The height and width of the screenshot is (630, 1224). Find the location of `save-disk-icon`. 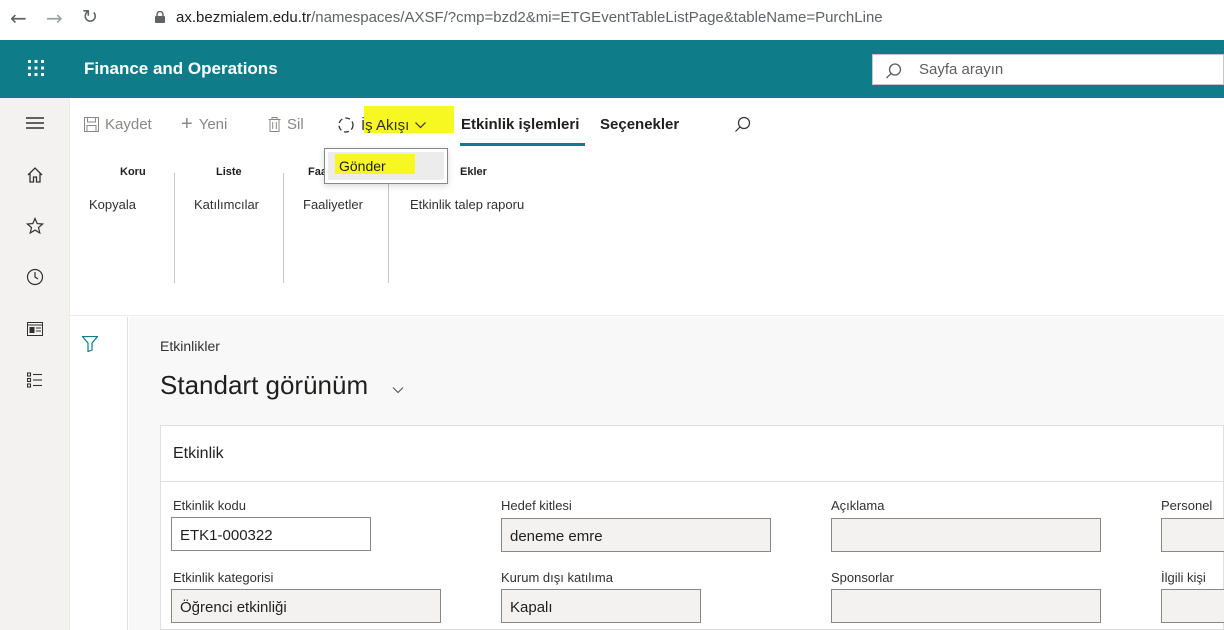

save-disk-icon is located at coordinates (91, 124).